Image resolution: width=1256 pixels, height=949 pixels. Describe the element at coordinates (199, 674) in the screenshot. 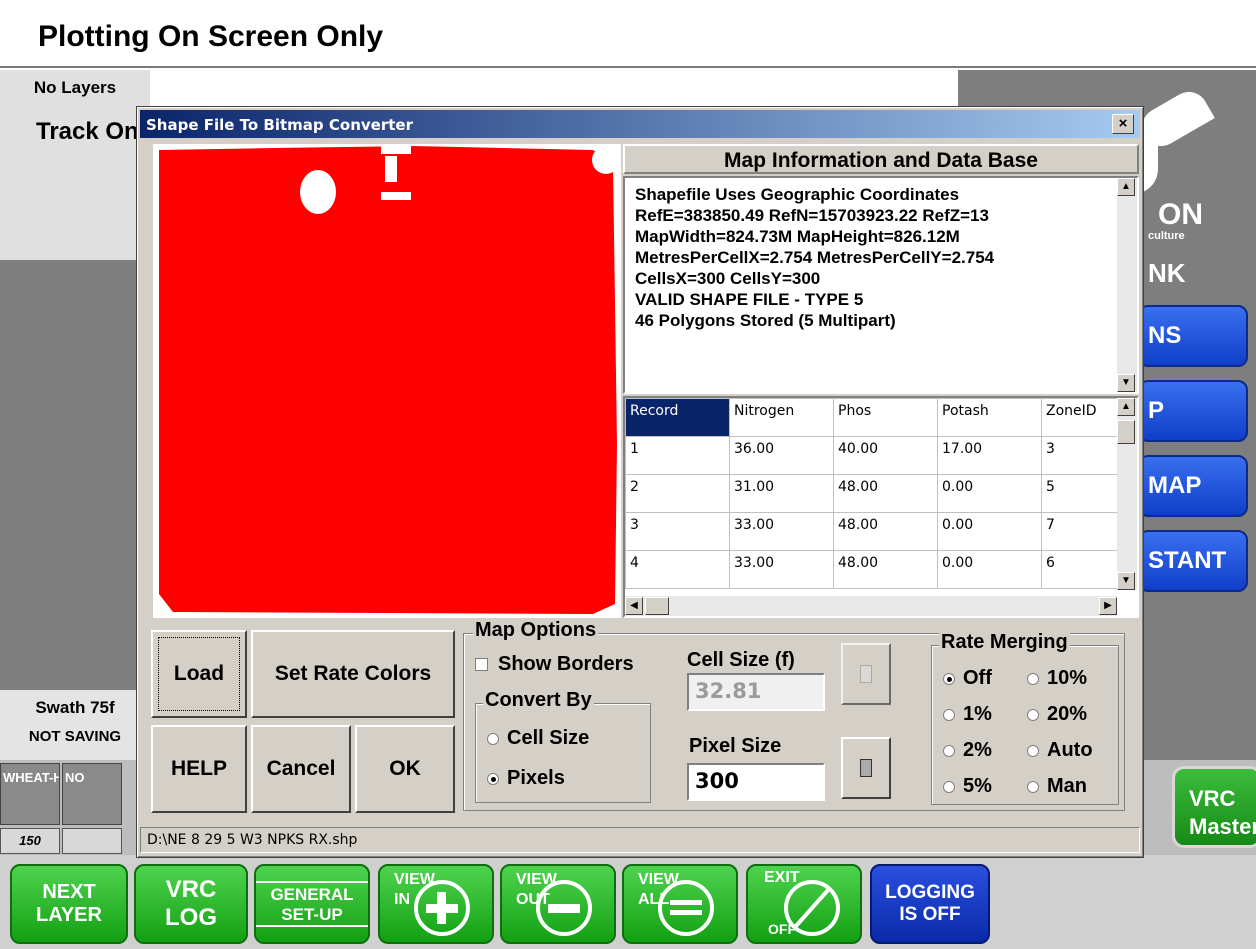

I see `load-button: Load` at that location.